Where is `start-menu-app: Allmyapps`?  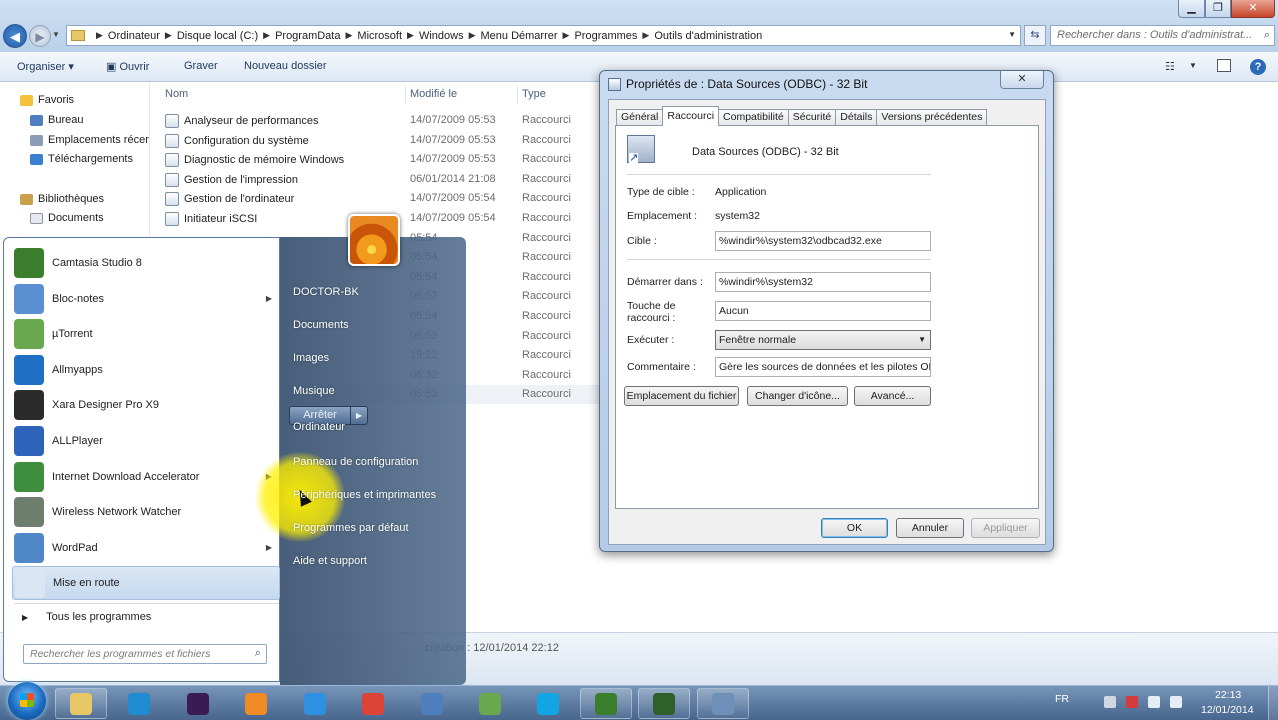 start-menu-app: Allmyapps is located at coordinates (146, 370).